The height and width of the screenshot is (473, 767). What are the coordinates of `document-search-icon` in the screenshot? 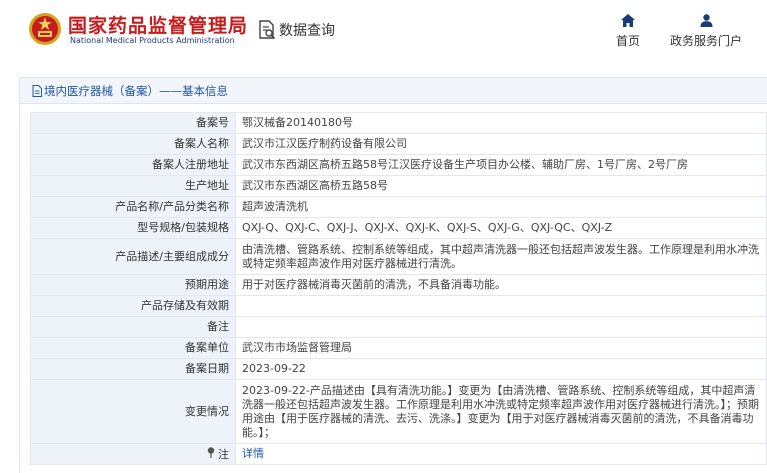 It's located at (267, 30).